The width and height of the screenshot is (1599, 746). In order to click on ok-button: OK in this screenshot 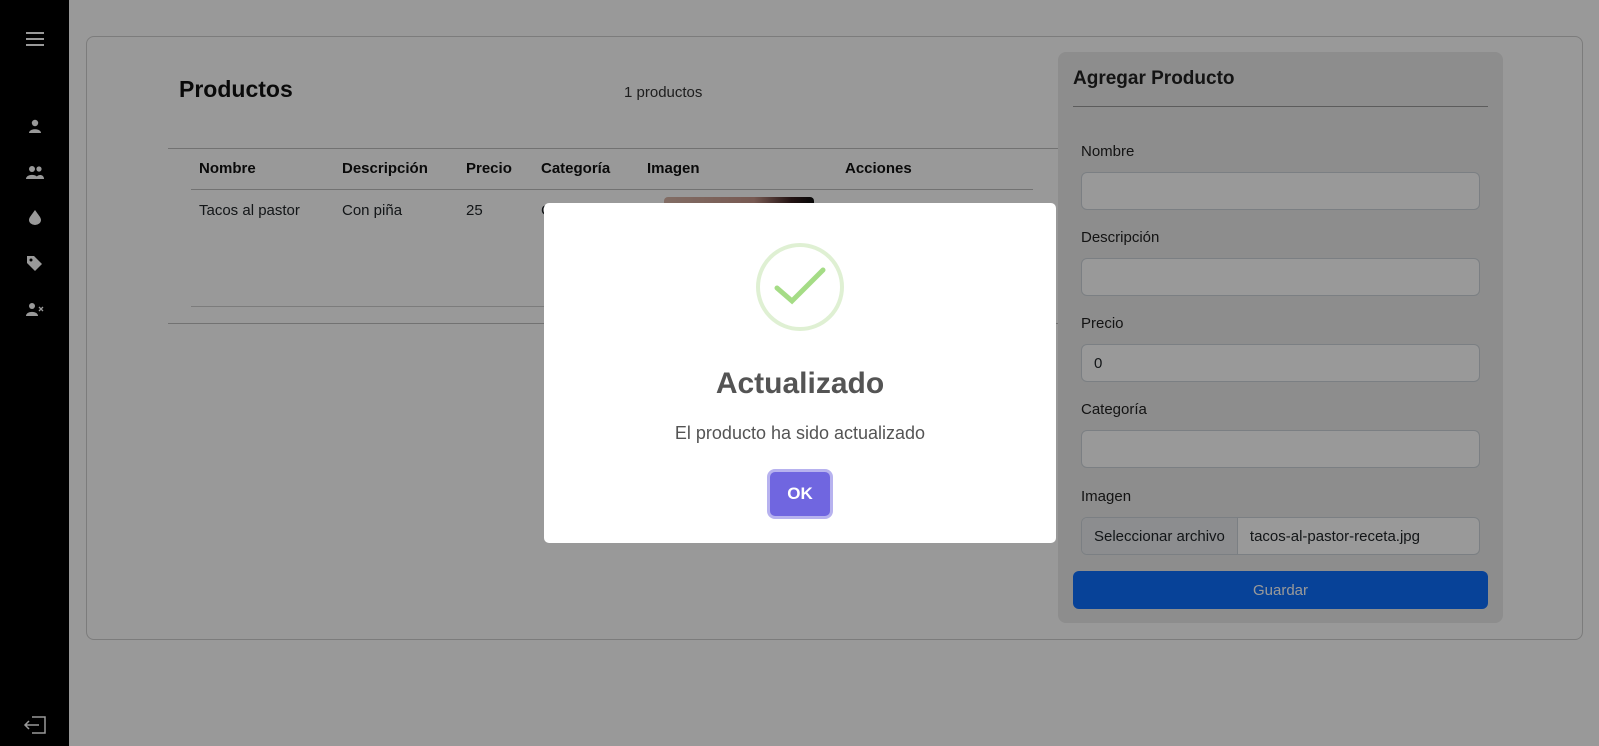, I will do `click(800, 494)`.